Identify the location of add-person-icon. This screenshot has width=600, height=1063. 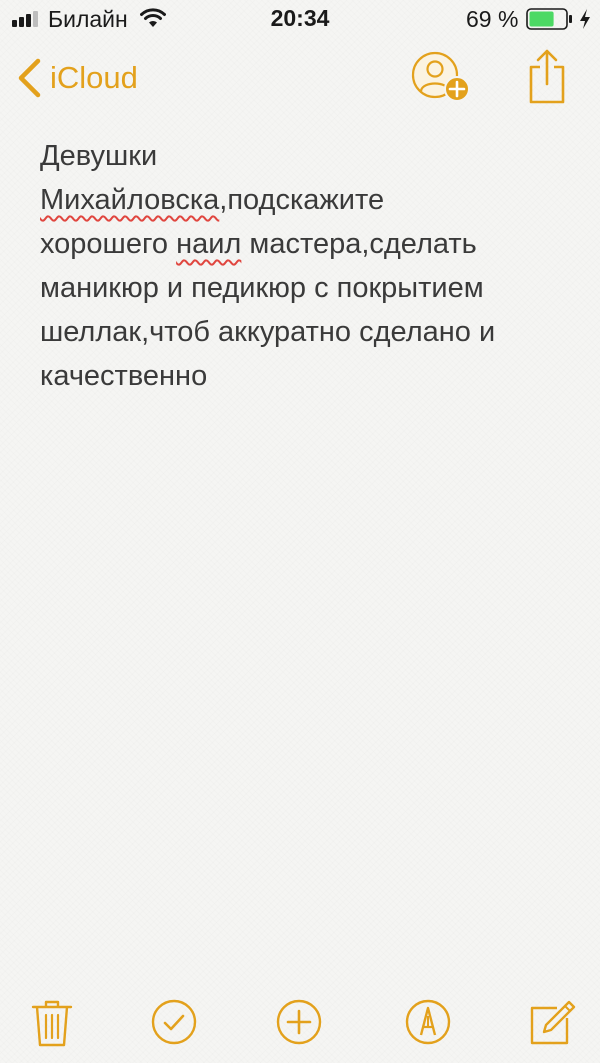
(440, 76).